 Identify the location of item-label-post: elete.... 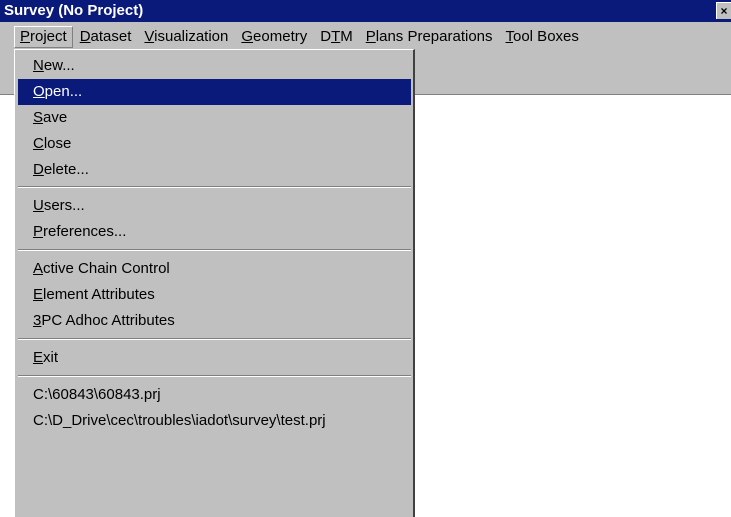
(66, 169).